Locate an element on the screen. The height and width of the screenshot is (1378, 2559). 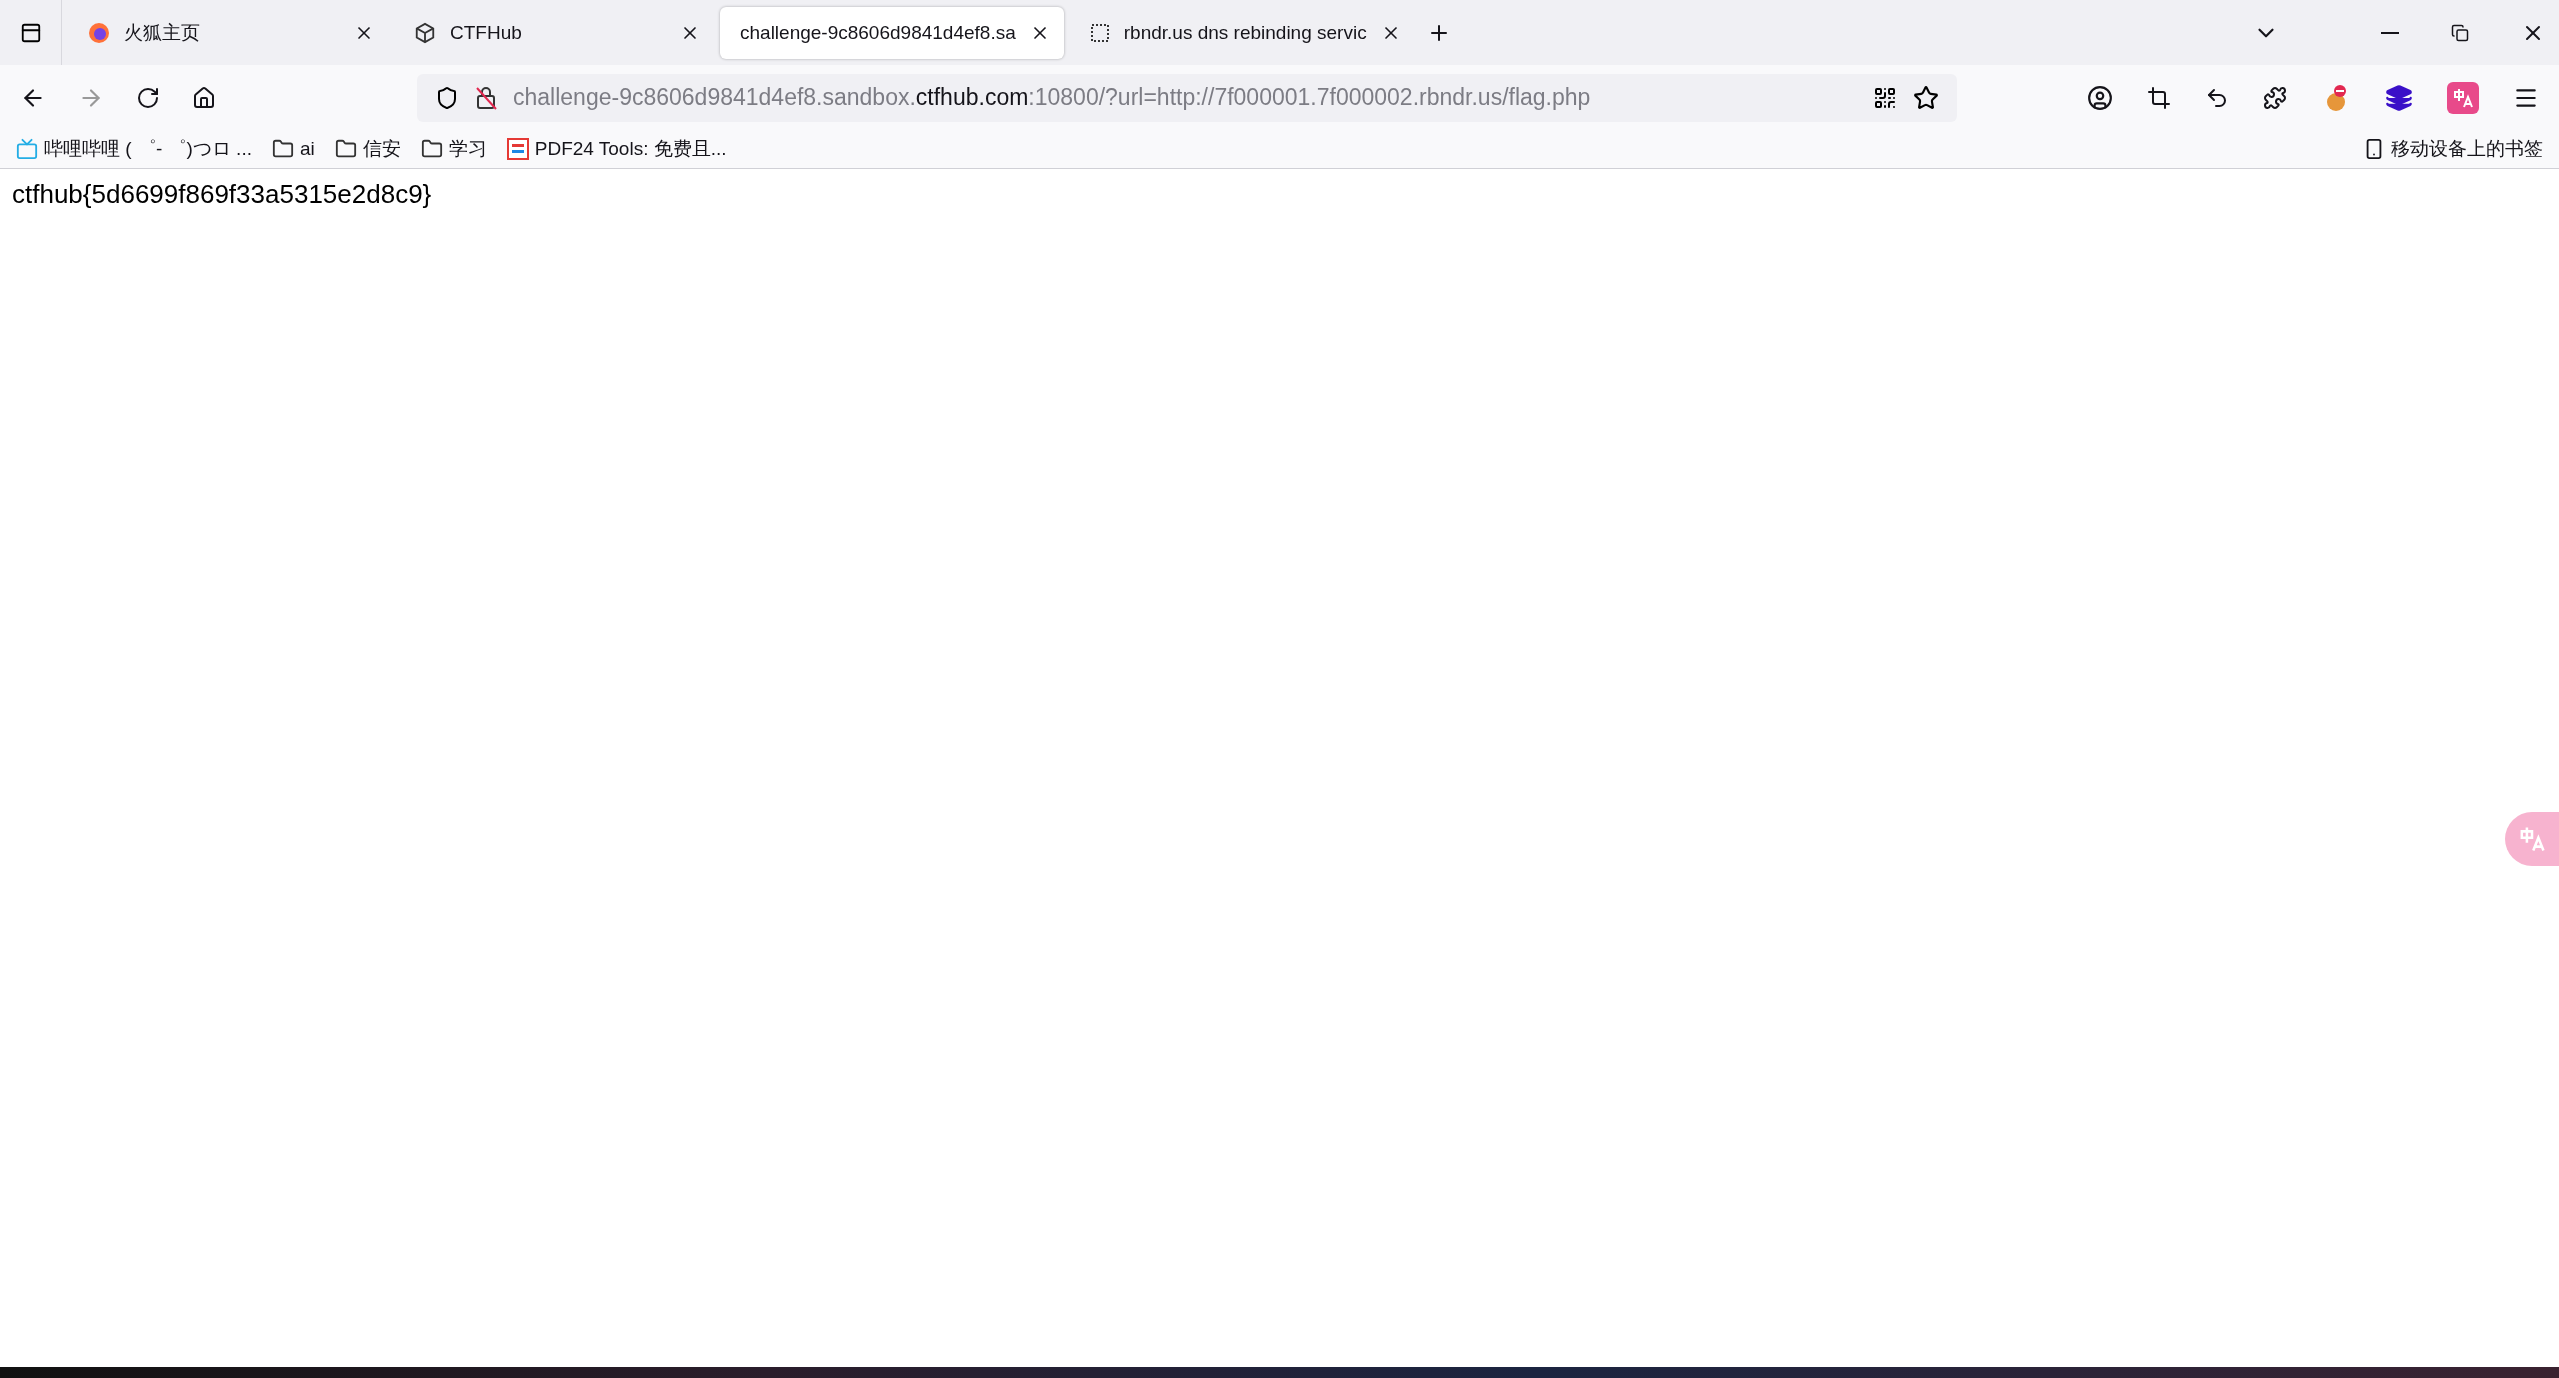
browser-tab: challenge-9c8606d9841d4ef8.sa is located at coordinates (892, 32).